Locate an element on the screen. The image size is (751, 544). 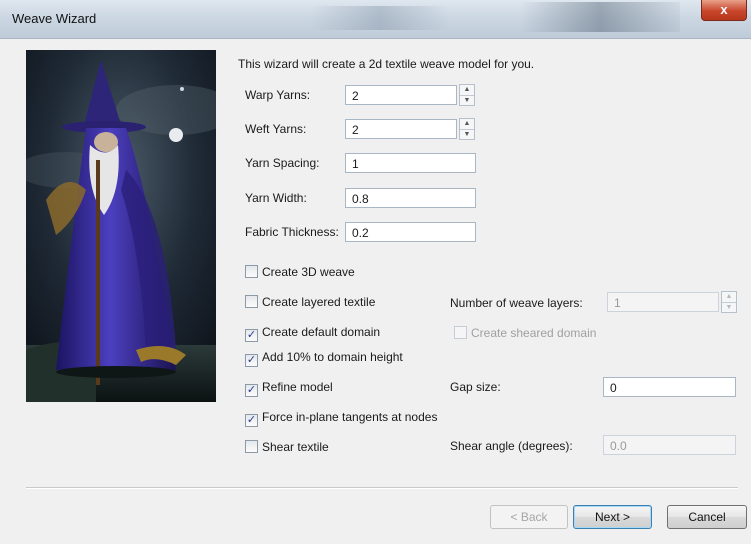
yarn-width-label: Yarn Width: is located at coordinates (276, 198).